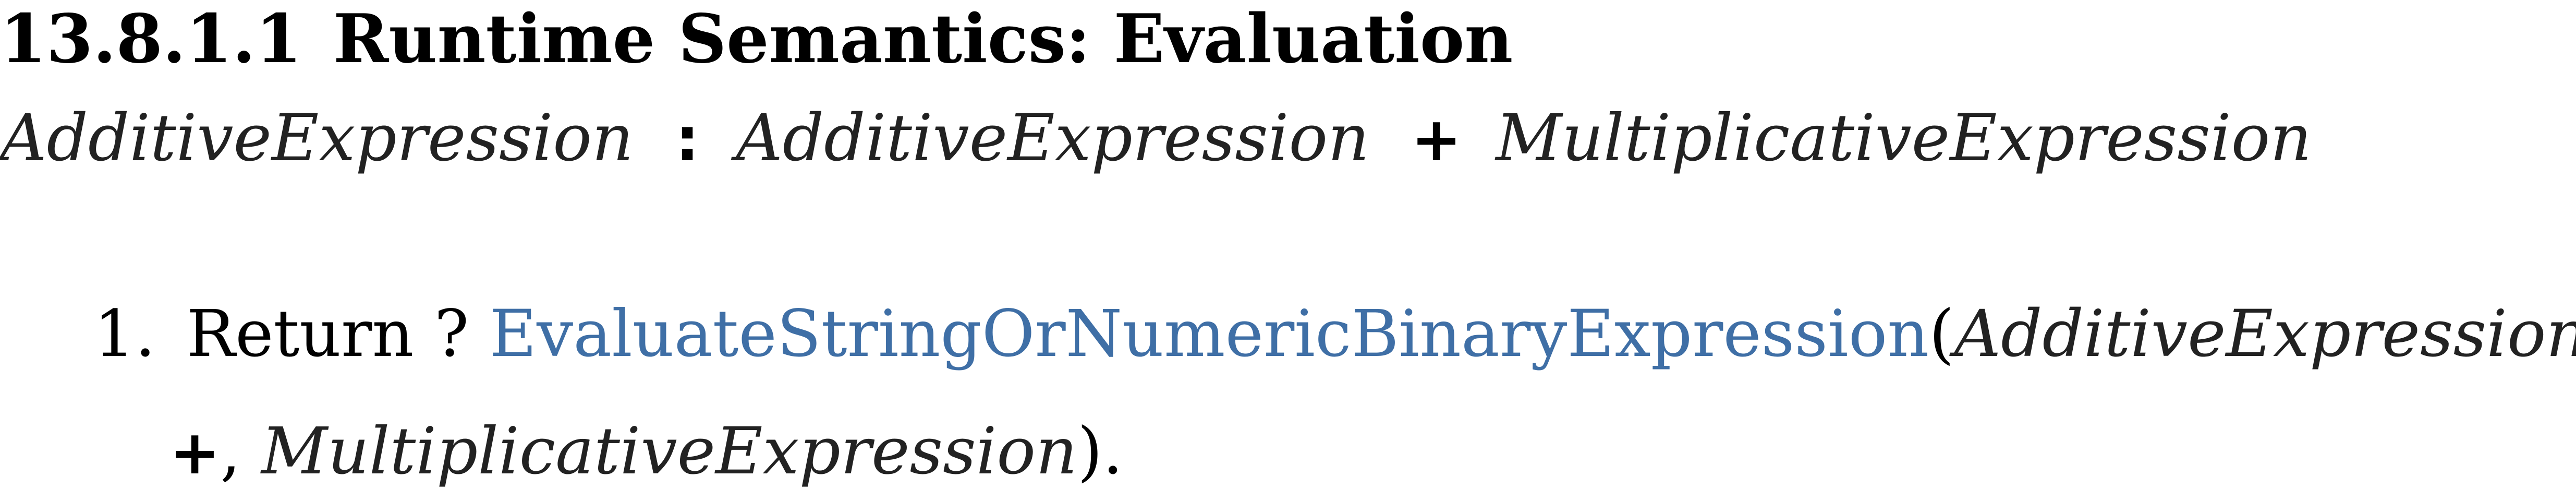 This screenshot has width=2576, height=500. Describe the element at coordinates (230, 451) in the screenshot. I see `argument-comma-2: ,` at that location.